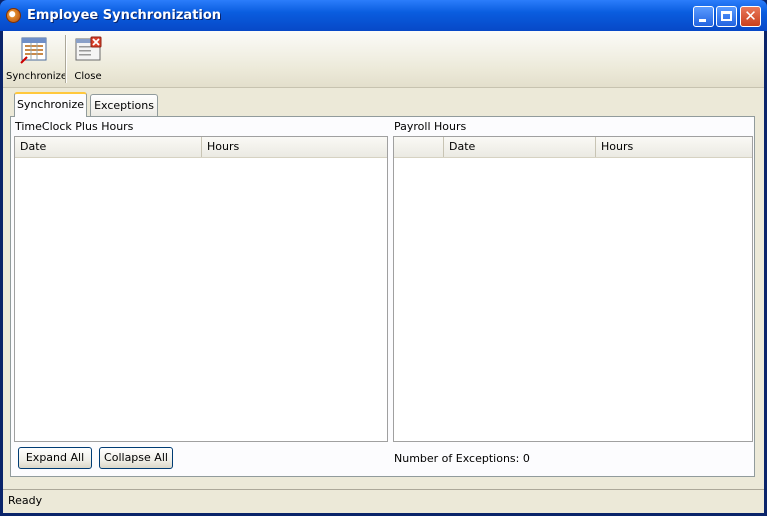 This screenshot has width=767, height=516. What do you see at coordinates (419, 147) in the screenshot?
I see `column-header-expander` at bounding box center [419, 147].